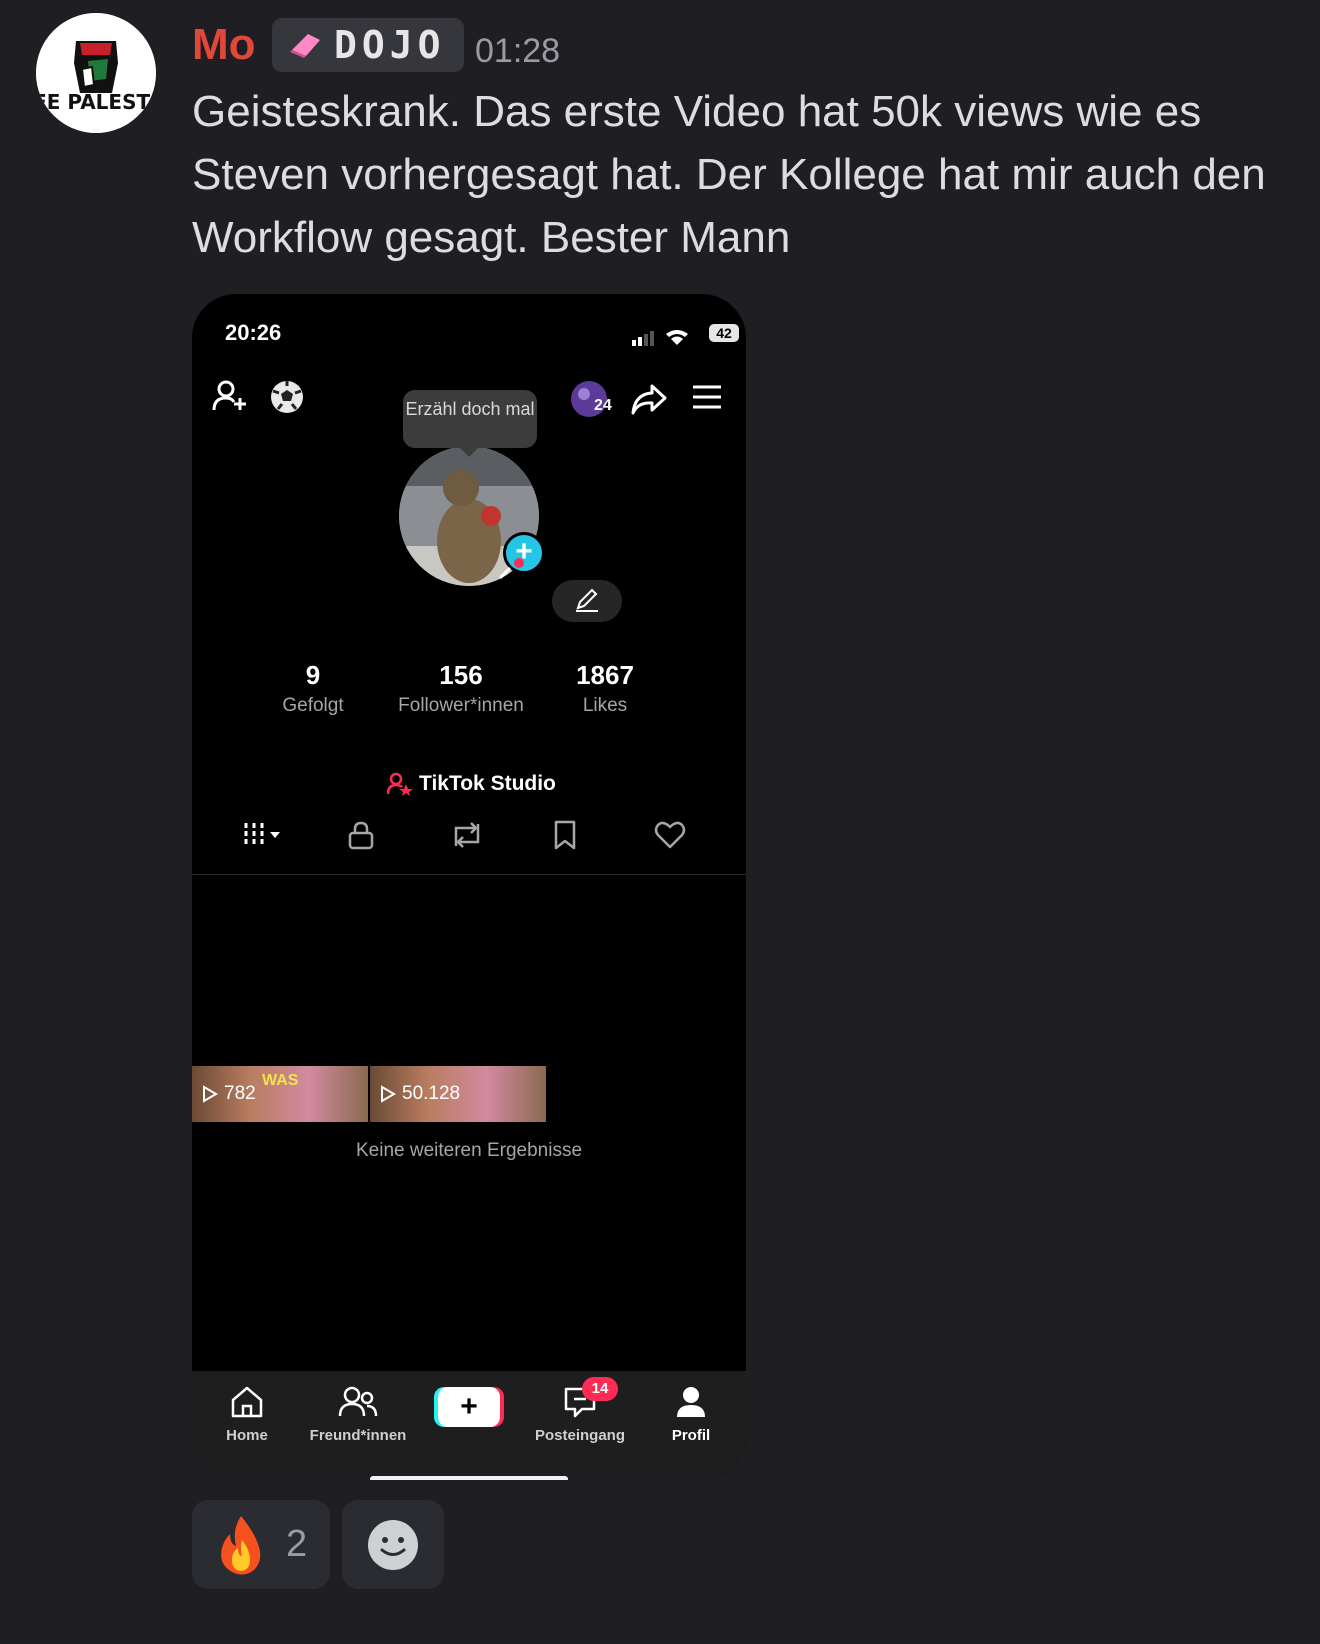 The width and height of the screenshot is (1320, 1644). I want to click on role-tag-label: DOJO, so click(390, 45).